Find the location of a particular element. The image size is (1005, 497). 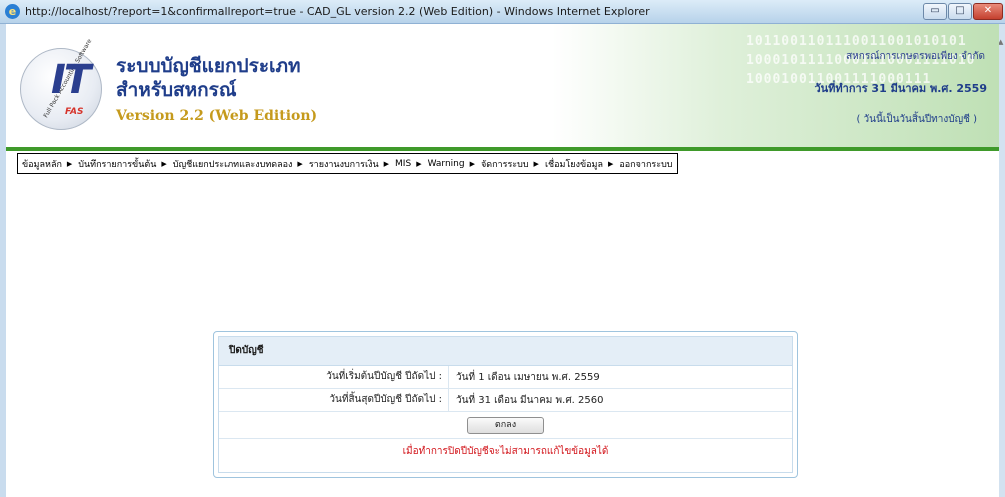

menu-item-label: ออกจากระบบ is located at coordinates (646, 164).